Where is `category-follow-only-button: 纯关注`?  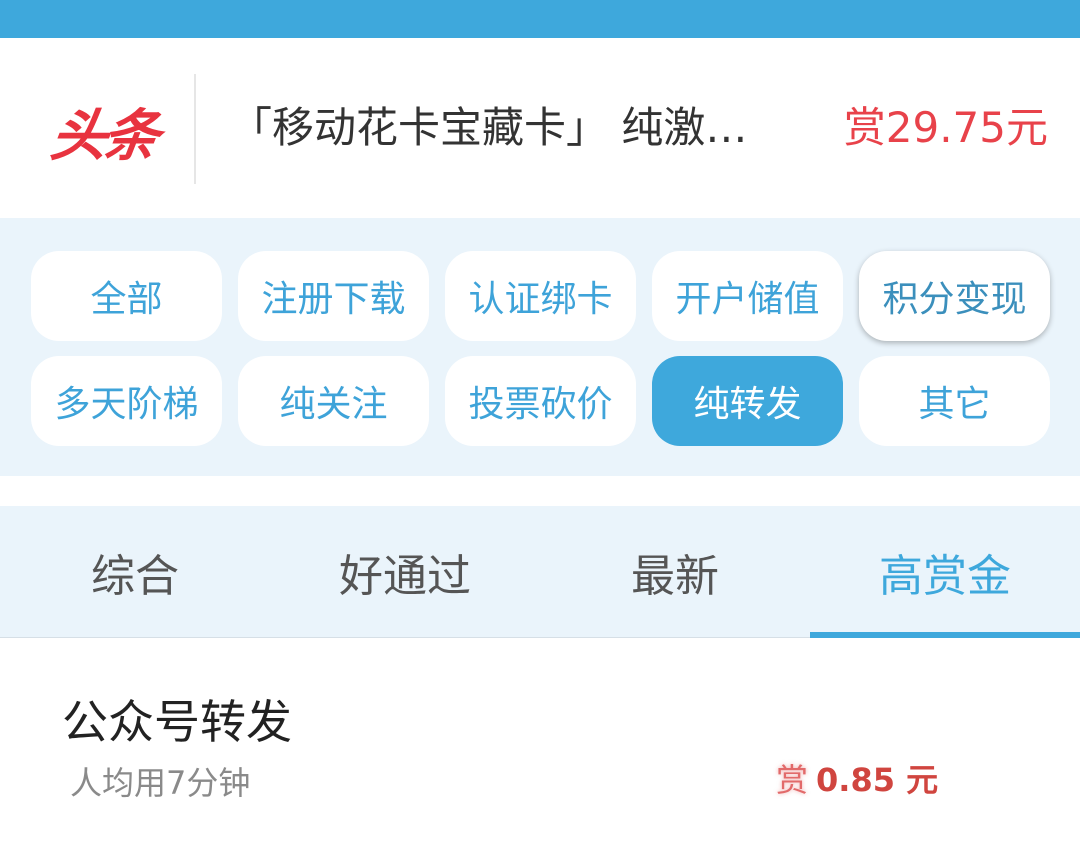
category-follow-only-button: 纯关注 is located at coordinates (333, 401).